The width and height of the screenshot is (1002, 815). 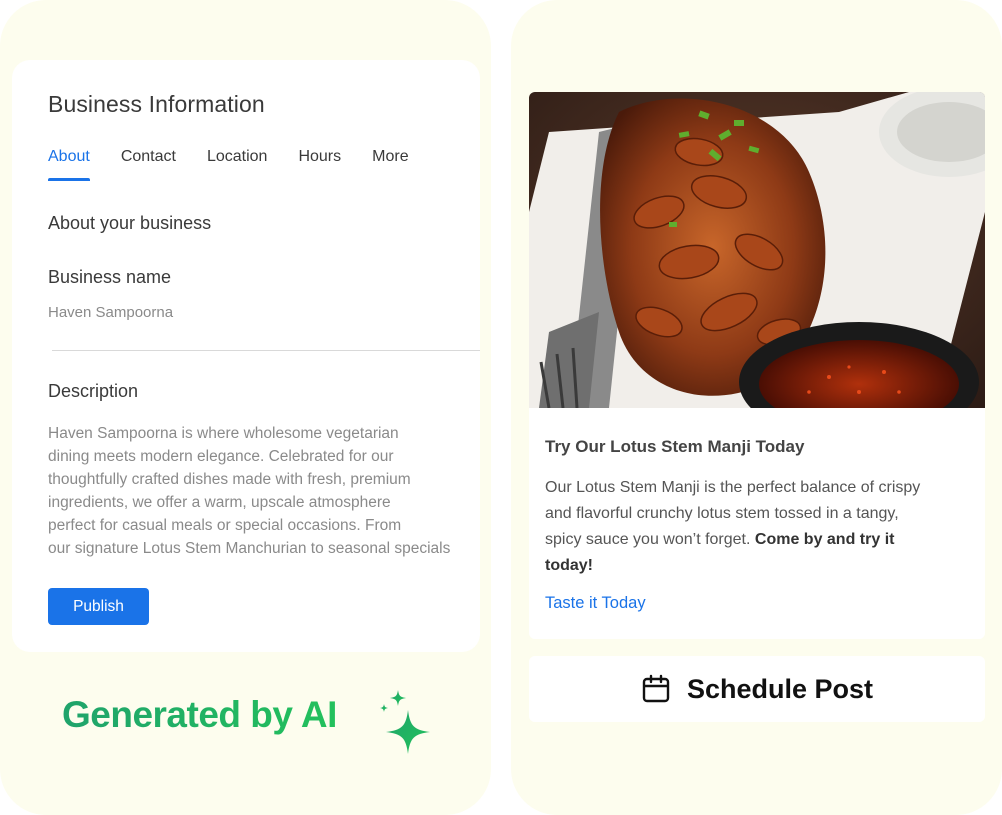 What do you see at coordinates (405, 722) in the screenshot?
I see `sparkle-icon` at bounding box center [405, 722].